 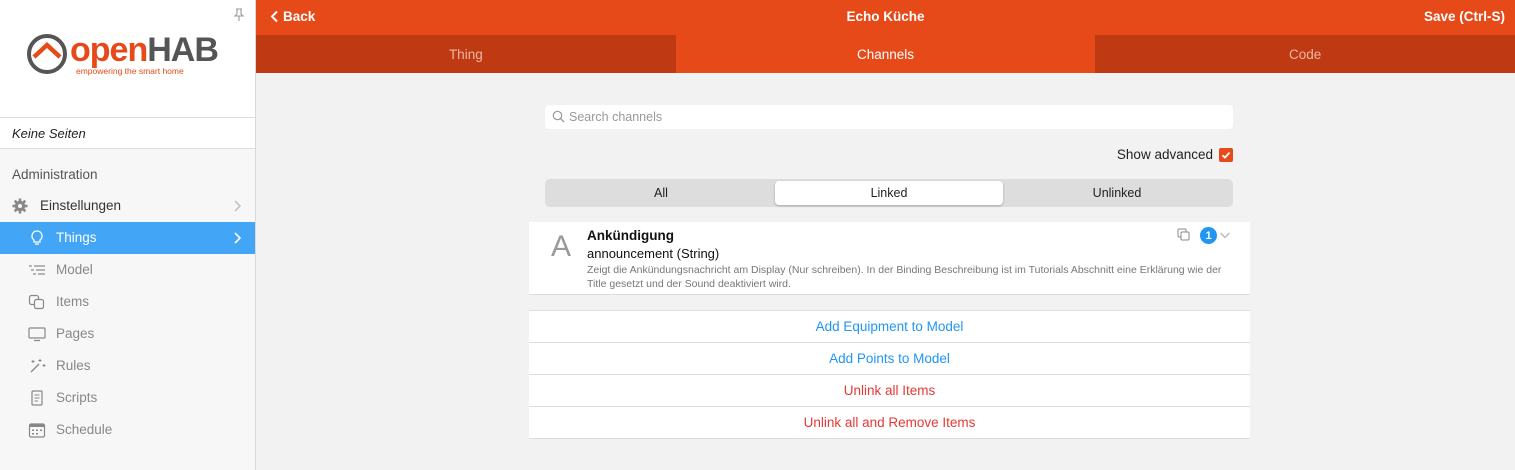 What do you see at coordinates (127, 302) in the screenshot?
I see `sidebar-item-items: Items` at bounding box center [127, 302].